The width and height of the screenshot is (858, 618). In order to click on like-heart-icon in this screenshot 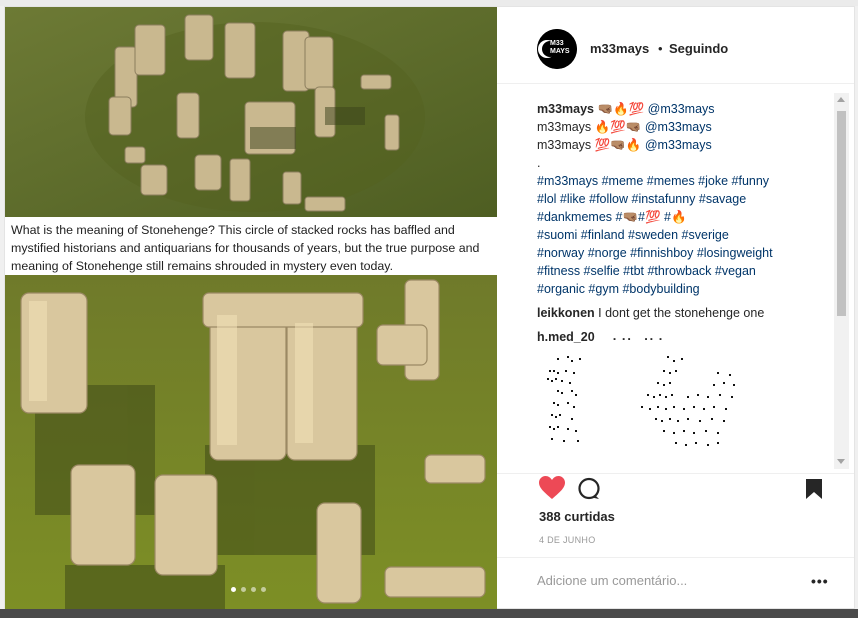, I will do `click(552, 490)`.